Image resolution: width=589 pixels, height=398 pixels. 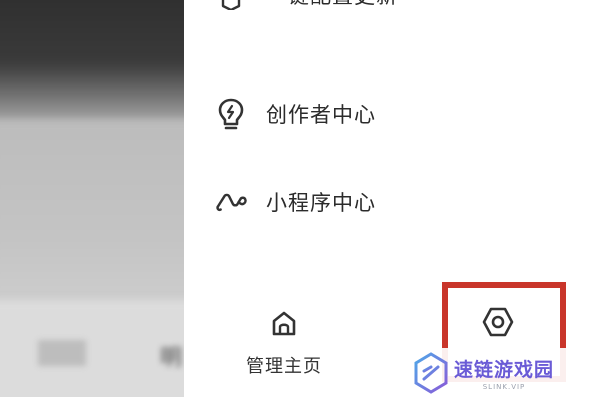 I want to click on watermark: 速链游戏园 SLINK.VIP, so click(x=488, y=372).